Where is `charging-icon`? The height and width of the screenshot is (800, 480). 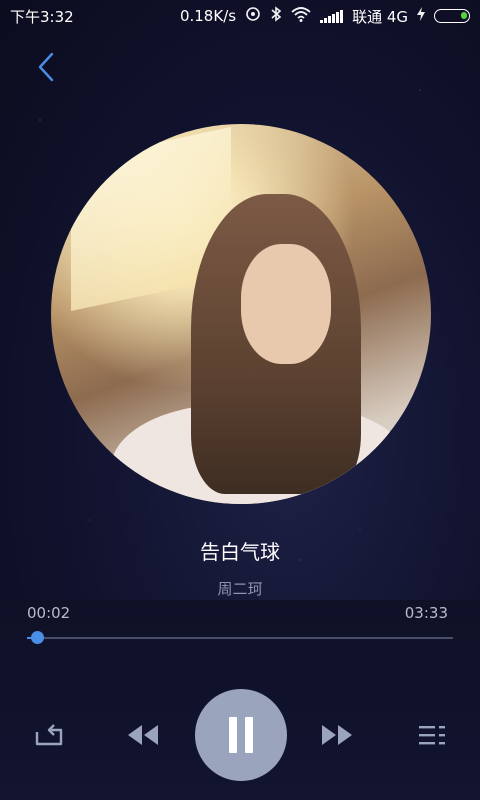 charging-icon is located at coordinates (421, 16).